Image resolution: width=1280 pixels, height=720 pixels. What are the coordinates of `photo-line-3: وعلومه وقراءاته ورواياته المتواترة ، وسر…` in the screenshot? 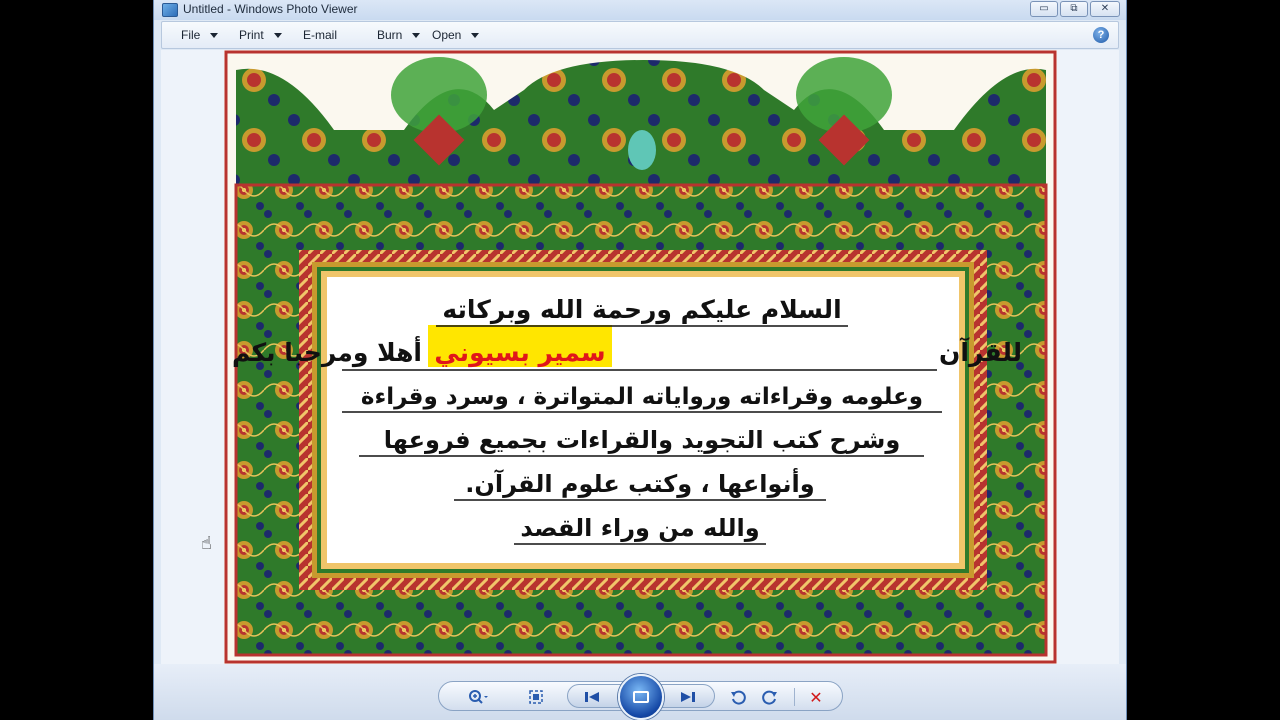 It's located at (642, 397).